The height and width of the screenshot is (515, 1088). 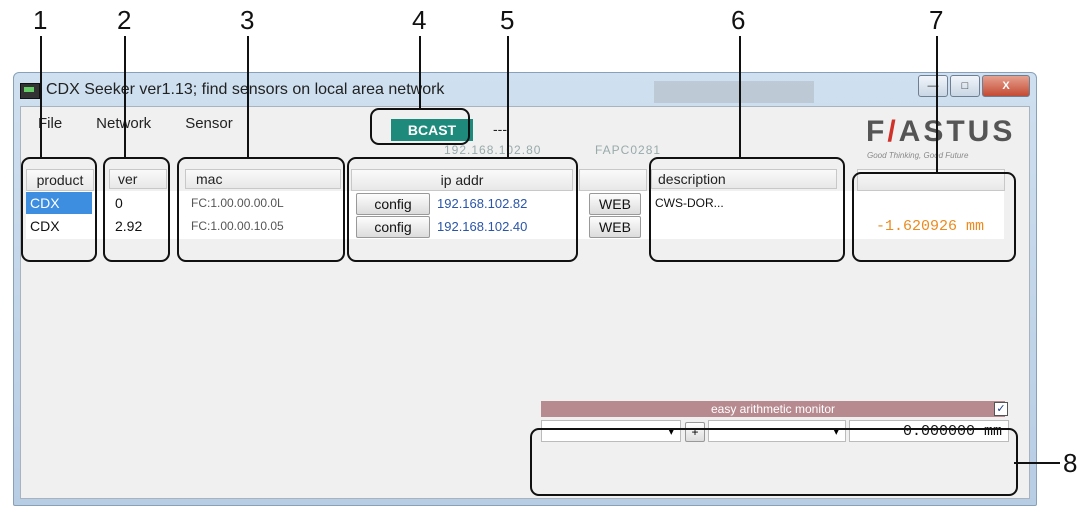 What do you see at coordinates (493, 150) in the screenshot?
I see `local-ip: 192.168.102.80` at bounding box center [493, 150].